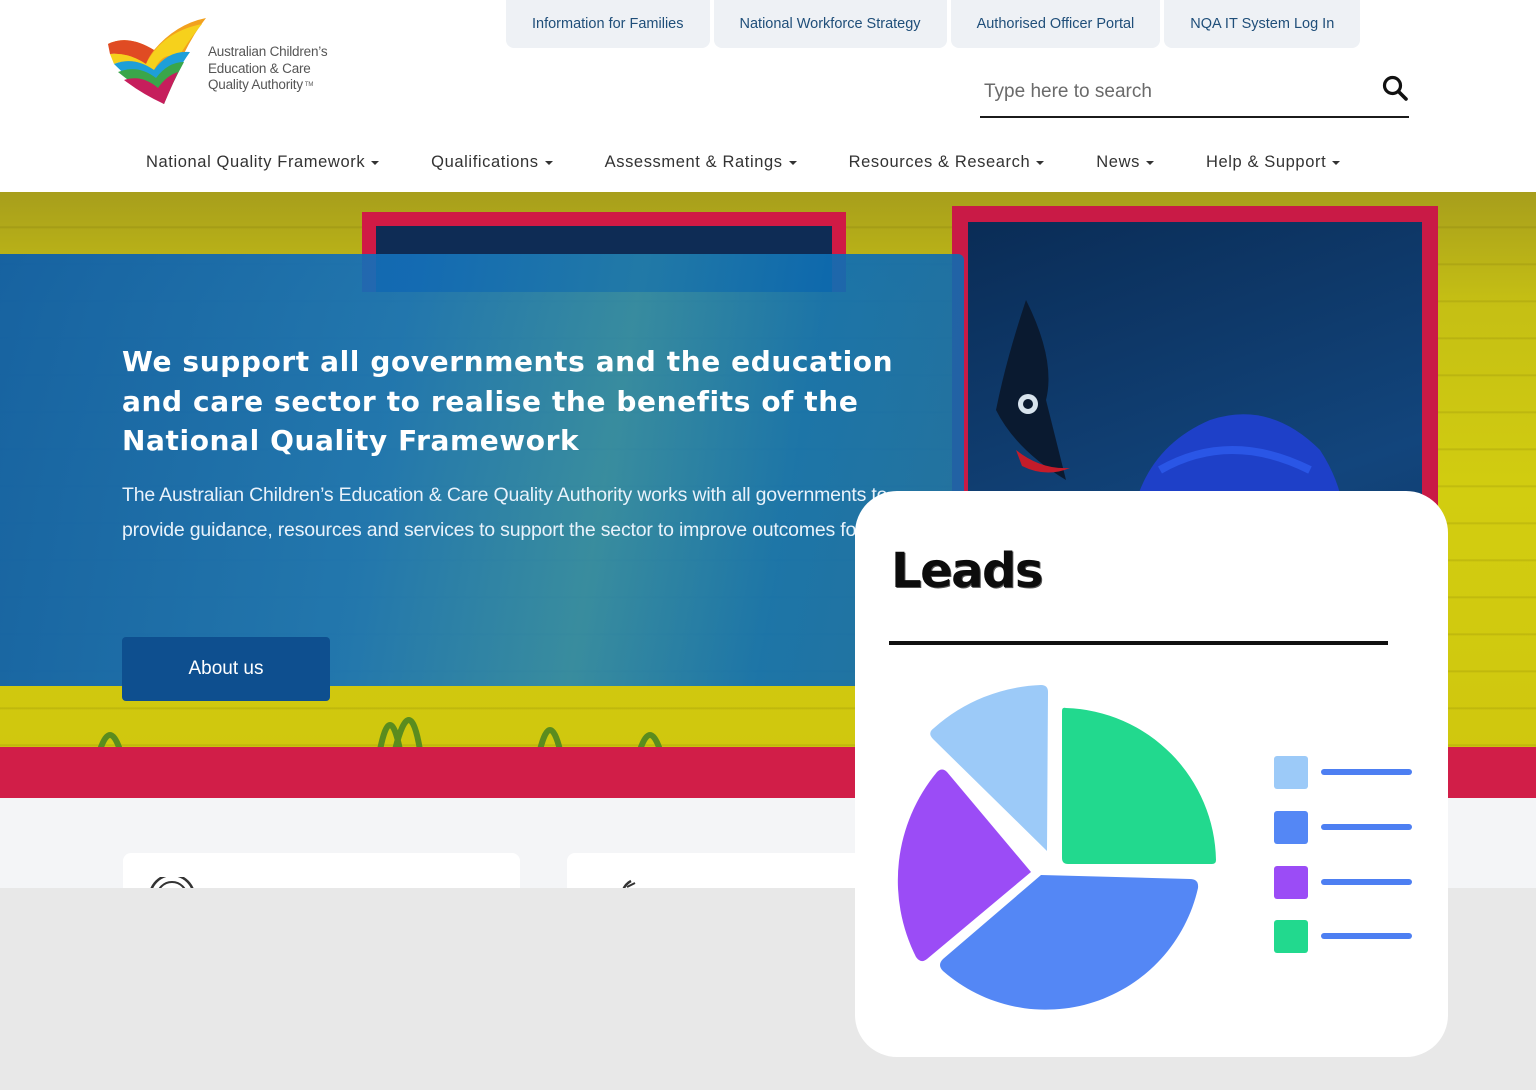  What do you see at coordinates (1291, 882) in the screenshot?
I see `legend-swatch-purple` at bounding box center [1291, 882].